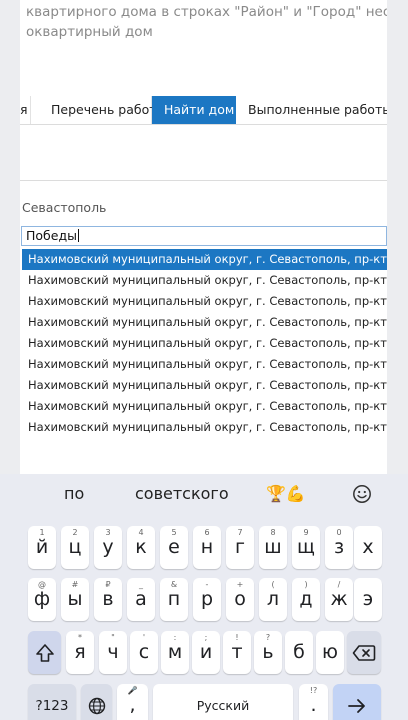 This screenshot has height=720, width=408. Describe the element at coordinates (132, 690) in the screenshot. I see `mic-icon: 🎤` at that location.